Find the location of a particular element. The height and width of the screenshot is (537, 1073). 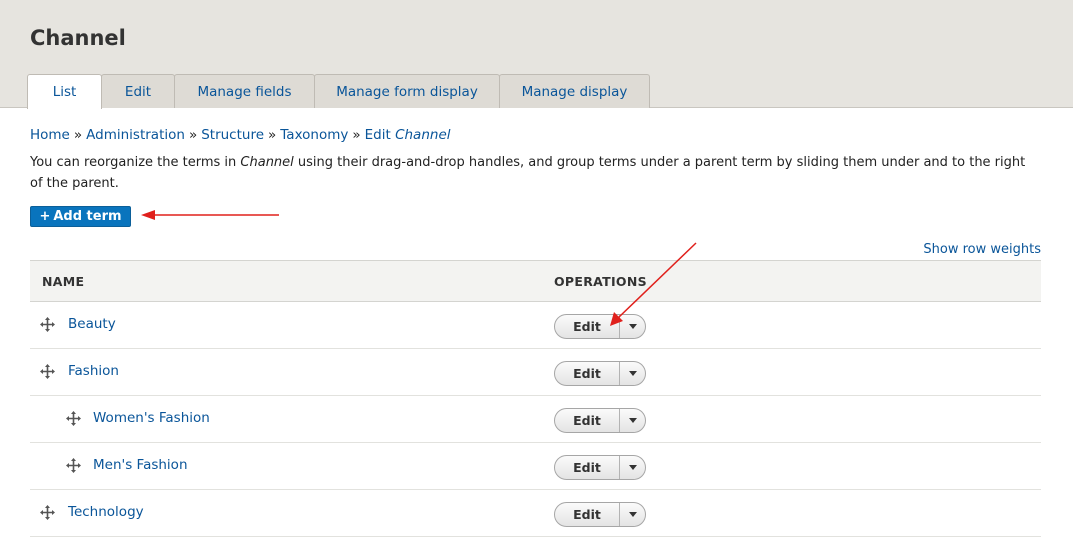

term-link-technology: Technology is located at coordinates (106, 512).